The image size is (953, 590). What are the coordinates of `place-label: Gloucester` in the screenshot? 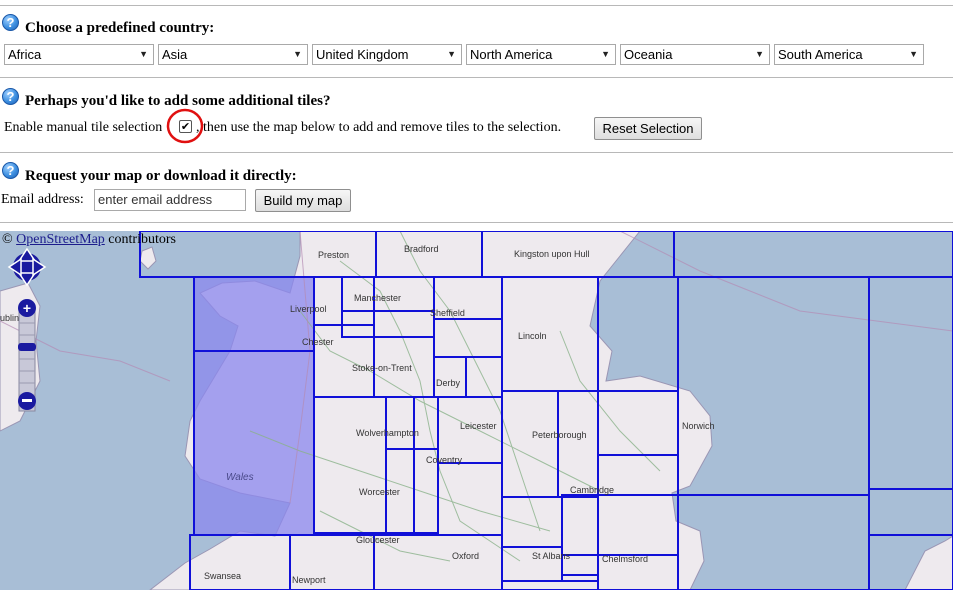 It's located at (378, 540).